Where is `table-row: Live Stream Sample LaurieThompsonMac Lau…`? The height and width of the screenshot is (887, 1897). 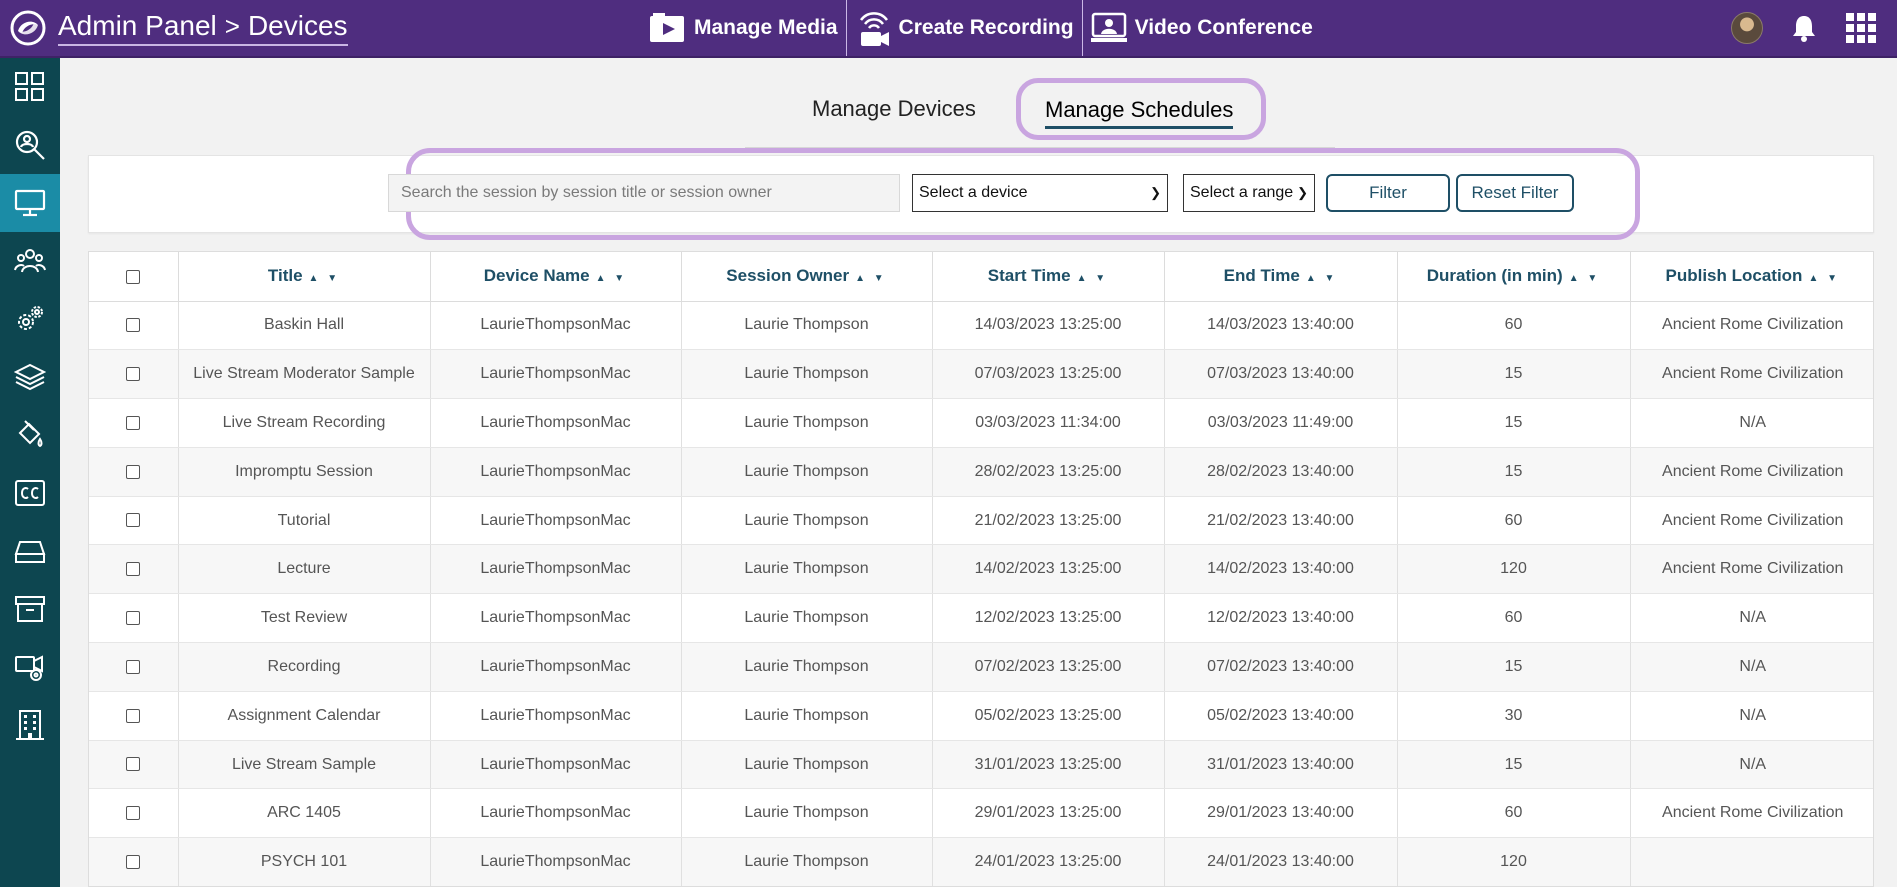 table-row: Live Stream Sample LaurieThompsonMac Lau… is located at coordinates (981, 765).